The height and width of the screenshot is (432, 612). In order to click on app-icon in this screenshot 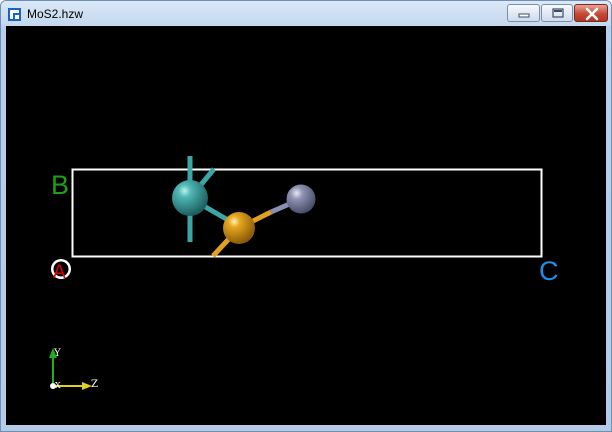, I will do `click(14, 14)`.